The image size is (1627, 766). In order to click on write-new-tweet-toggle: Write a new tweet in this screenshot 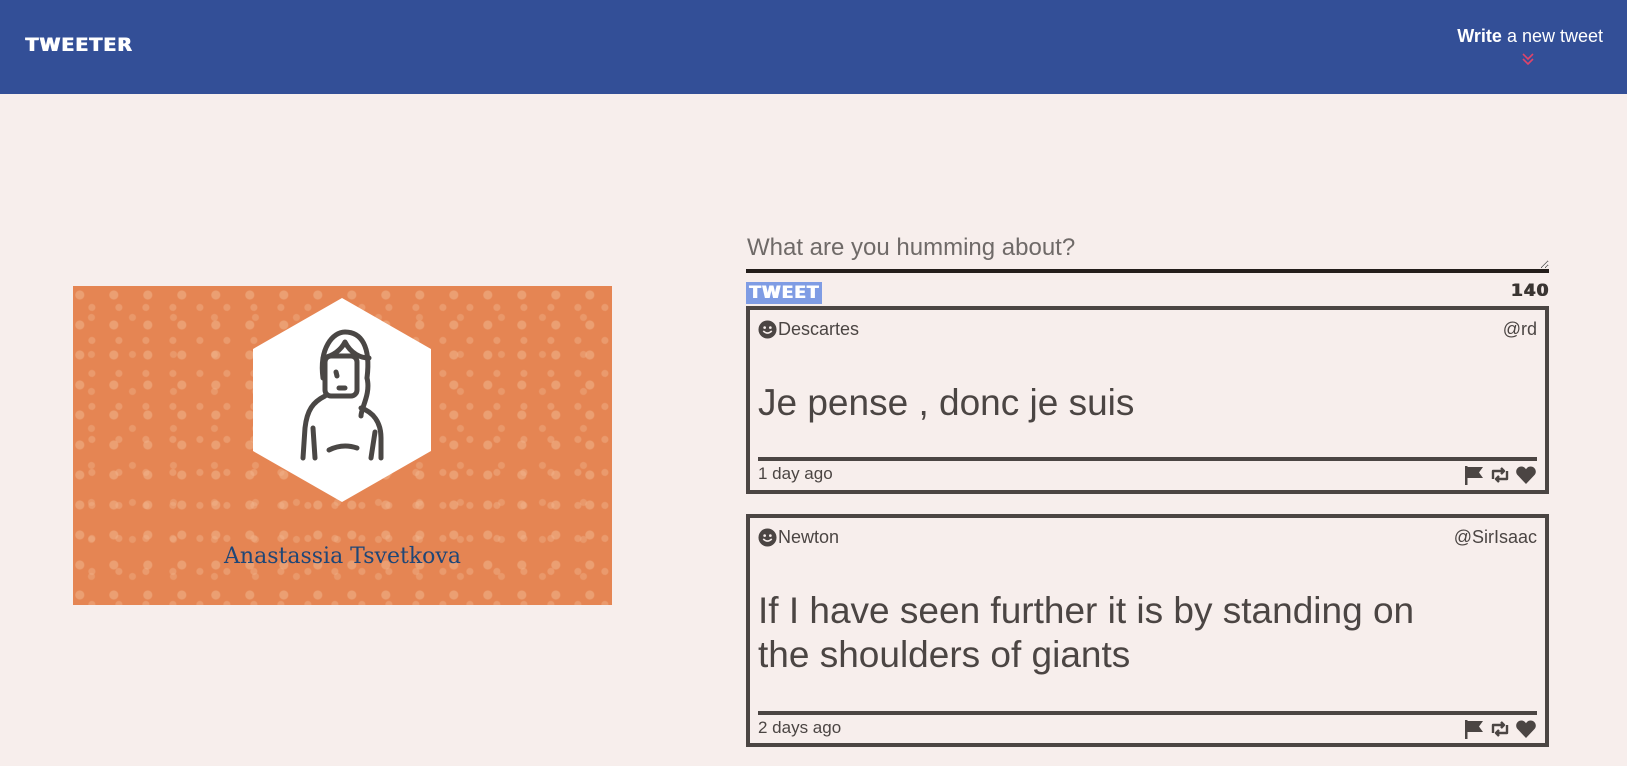, I will do `click(1530, 46)`.